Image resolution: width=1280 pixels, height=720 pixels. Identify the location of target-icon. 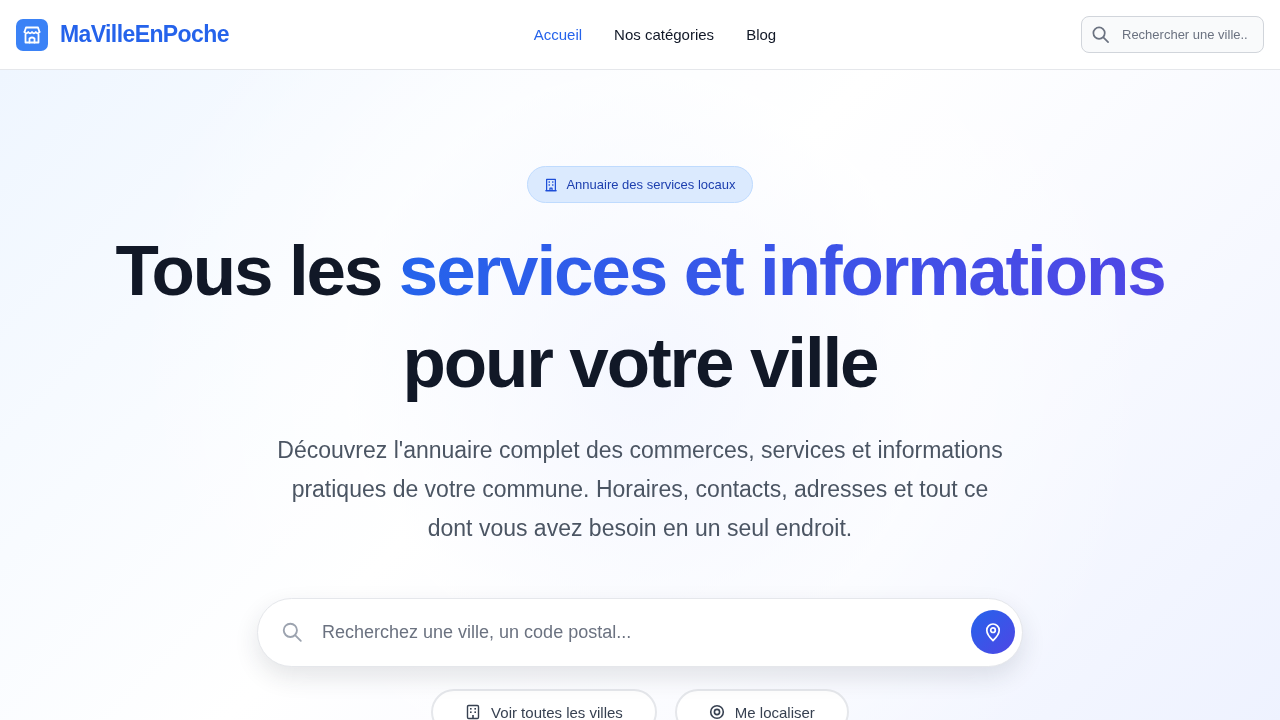
(716, 712).